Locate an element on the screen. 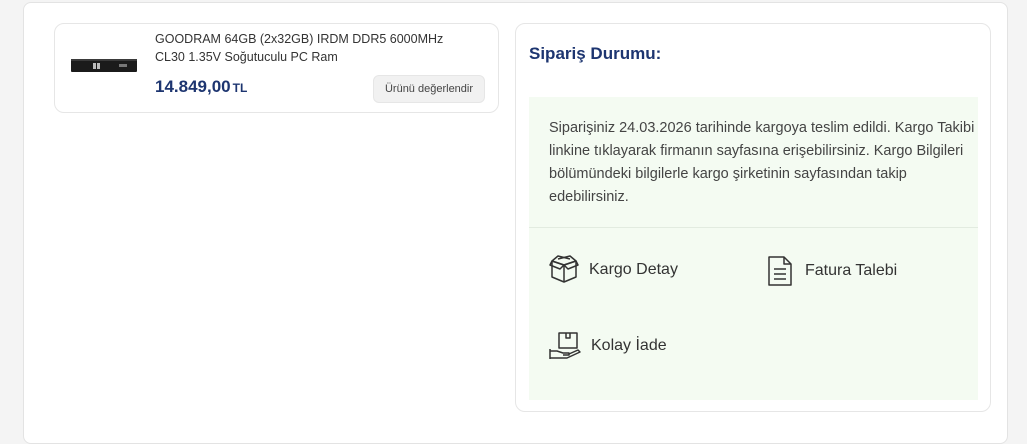 The width and height of the screenshot is (1027, 444). product-price: 14.849,00 TL is located at coordinates (201, 87).